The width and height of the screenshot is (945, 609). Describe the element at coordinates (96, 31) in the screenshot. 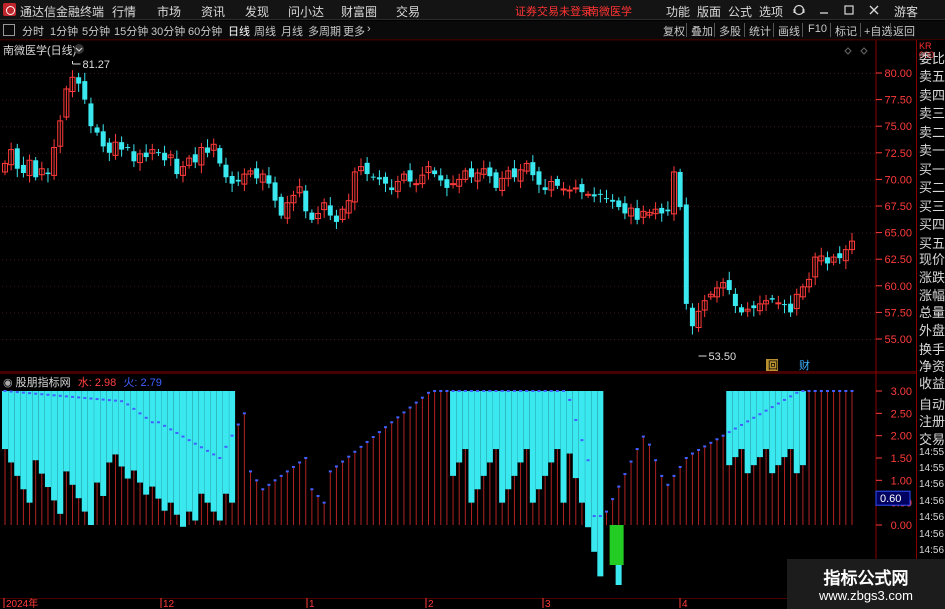

I see `period-5min: 5分钟` at that location.